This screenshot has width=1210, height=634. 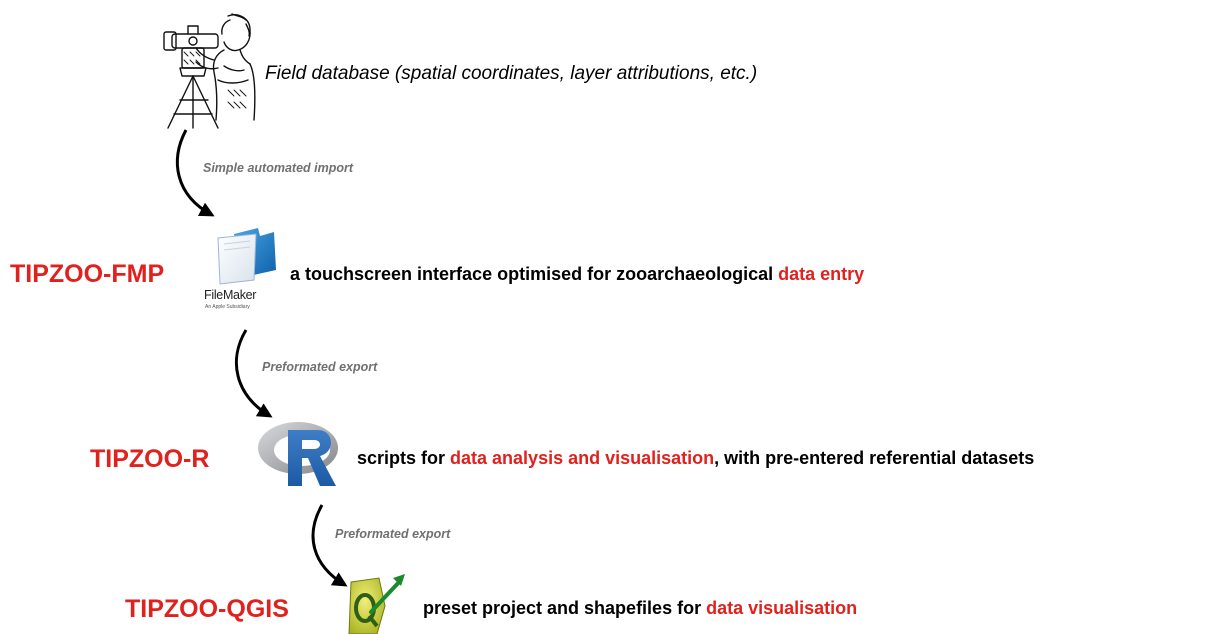 I want to click on tool-desc-qgis-highlight: data visualisation, so click(x=782, y=608).